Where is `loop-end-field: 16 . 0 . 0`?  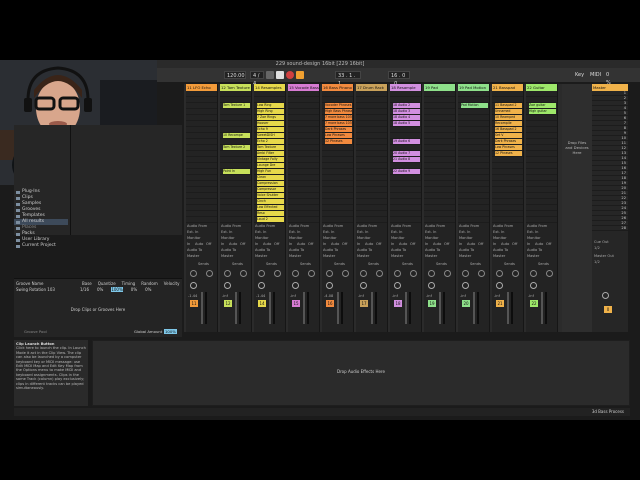
loop-end-field: 16 . 0 . 0 is located at coordinates (399, 79).